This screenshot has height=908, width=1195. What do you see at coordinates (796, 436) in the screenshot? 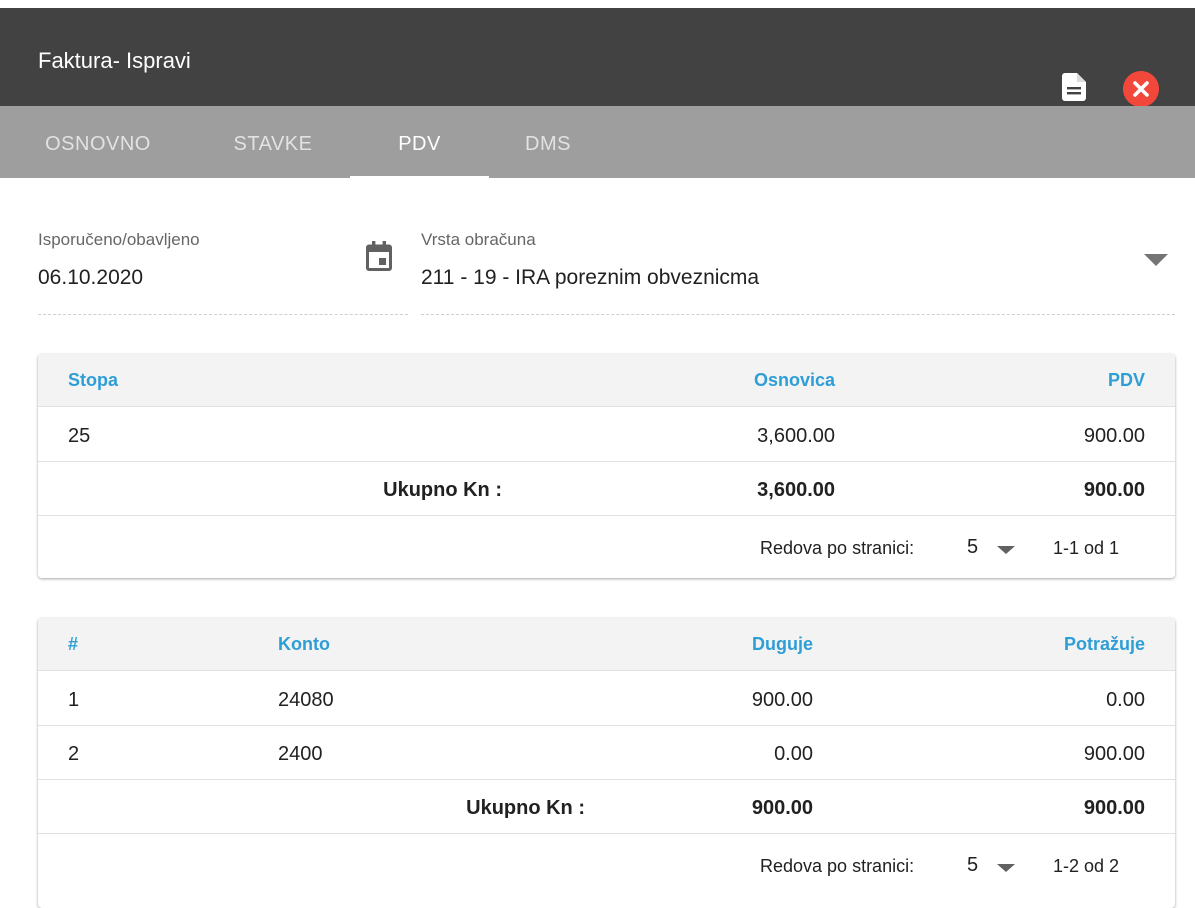
I see `cell-osnovica: 3,600.00` at bounding box center [796, 436].